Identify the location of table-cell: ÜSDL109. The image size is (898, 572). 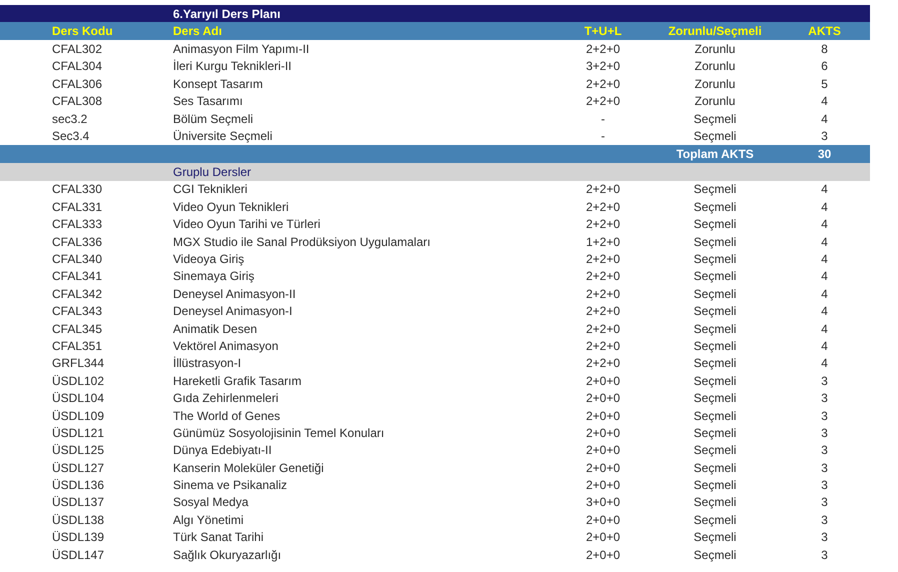
(78, 415).